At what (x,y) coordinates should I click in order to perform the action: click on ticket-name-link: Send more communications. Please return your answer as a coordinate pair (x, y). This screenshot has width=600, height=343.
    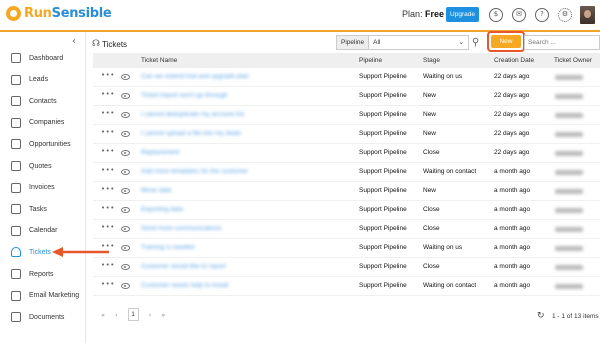
    Looking at the image, I should click on (181, 228).